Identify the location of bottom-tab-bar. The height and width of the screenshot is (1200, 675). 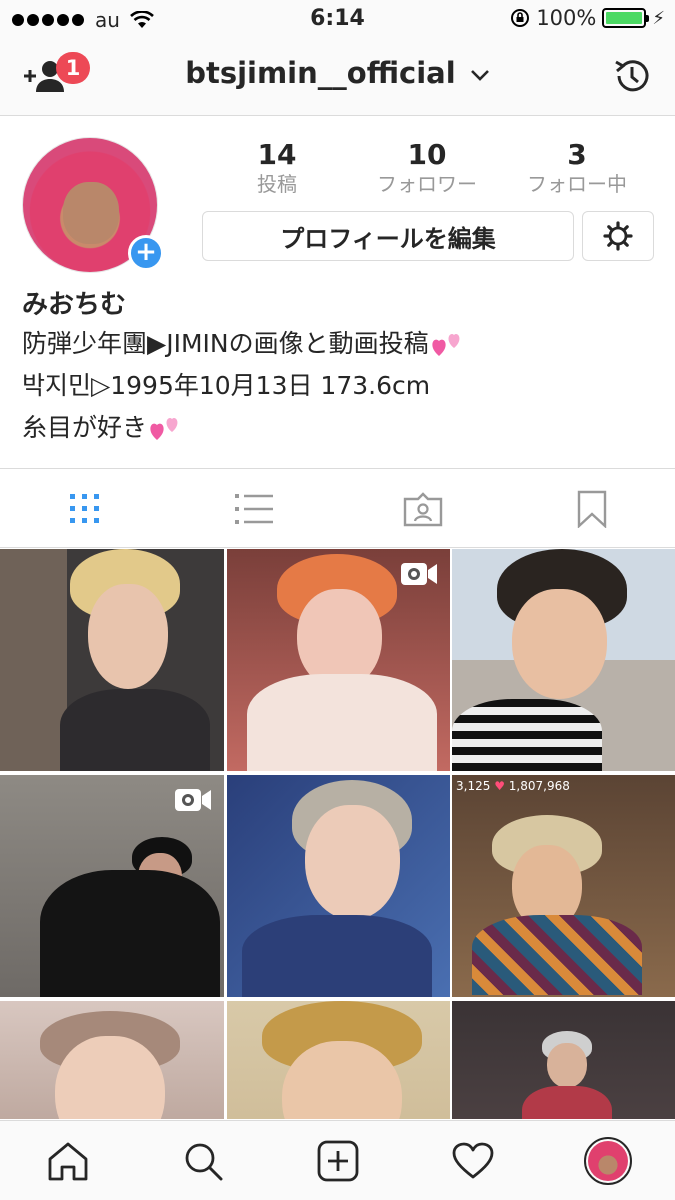
(337, 1160).